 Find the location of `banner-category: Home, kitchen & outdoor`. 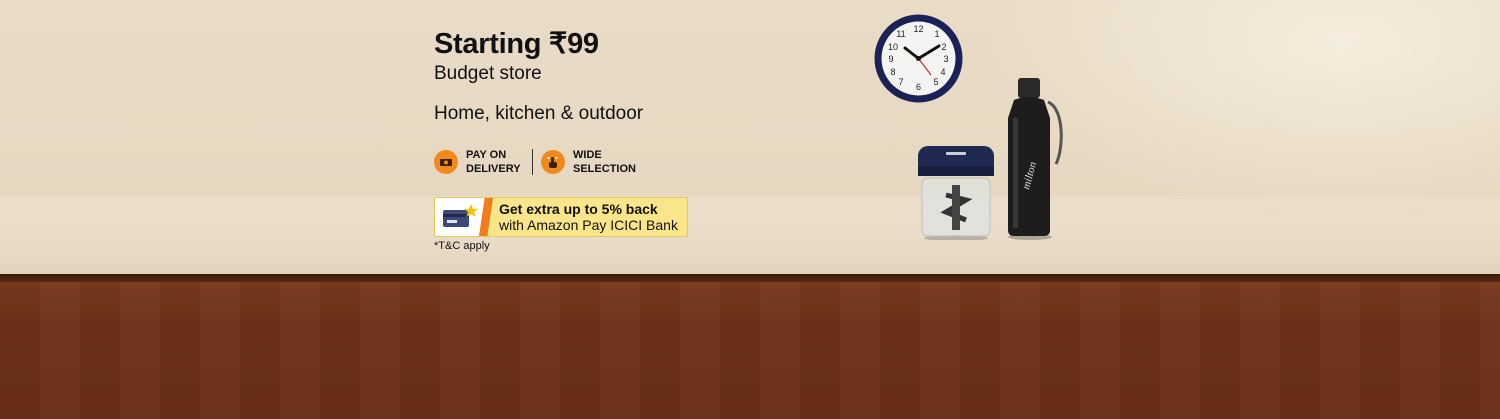

banner-category: Home, kitchen & outdoor is located at coordinates (539, 113).